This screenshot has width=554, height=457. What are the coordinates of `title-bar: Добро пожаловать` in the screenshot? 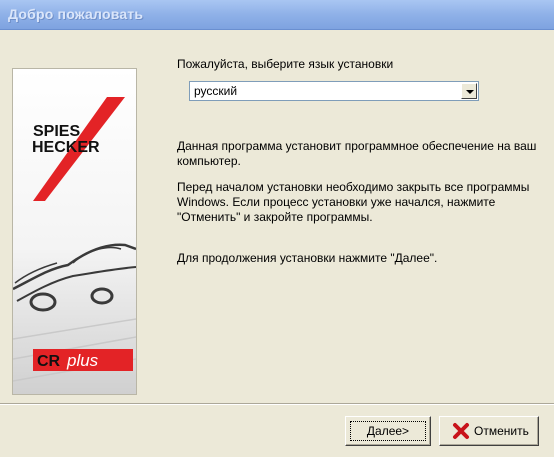 It's located at (277, 15).